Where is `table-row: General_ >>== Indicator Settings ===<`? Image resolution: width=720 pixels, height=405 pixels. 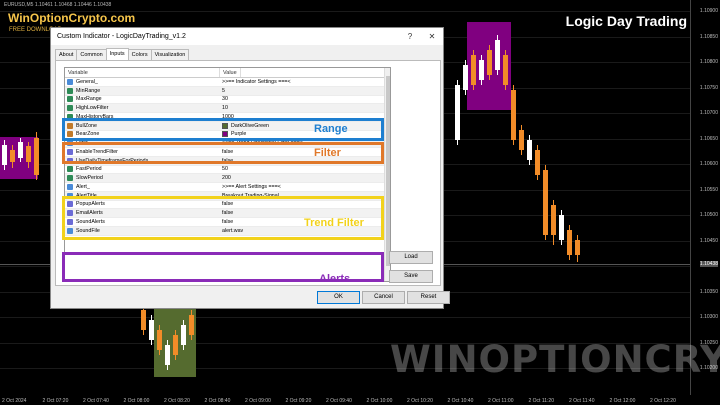
table-row: General_ >>== Indicator Settings ===< is located at coordinates (227, 82).